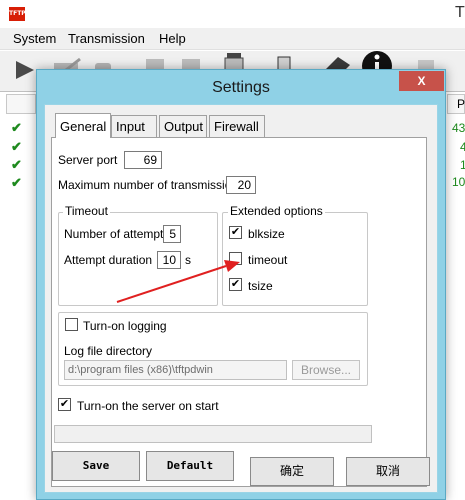 Image resolution: width=465 pixels, height=500 pixels. I want to click on dialog-title: Settings, so click(241, 87).